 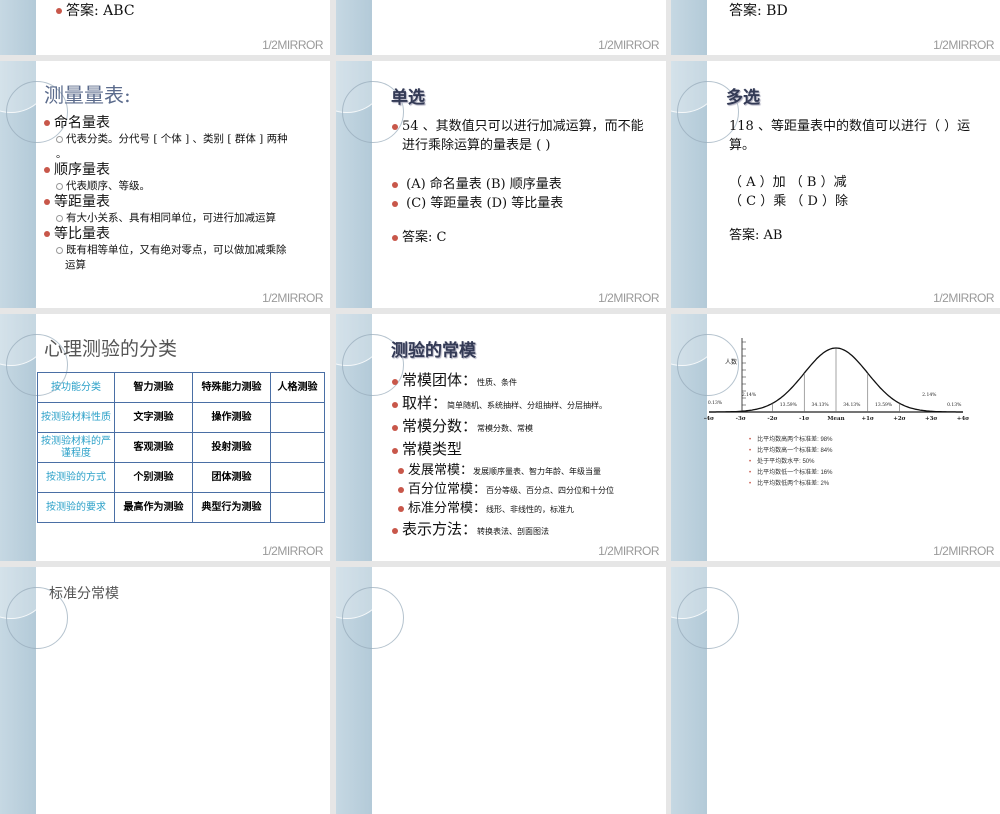 I want to click on table-cell: 最高作为测验, so click(x=153, y=507).